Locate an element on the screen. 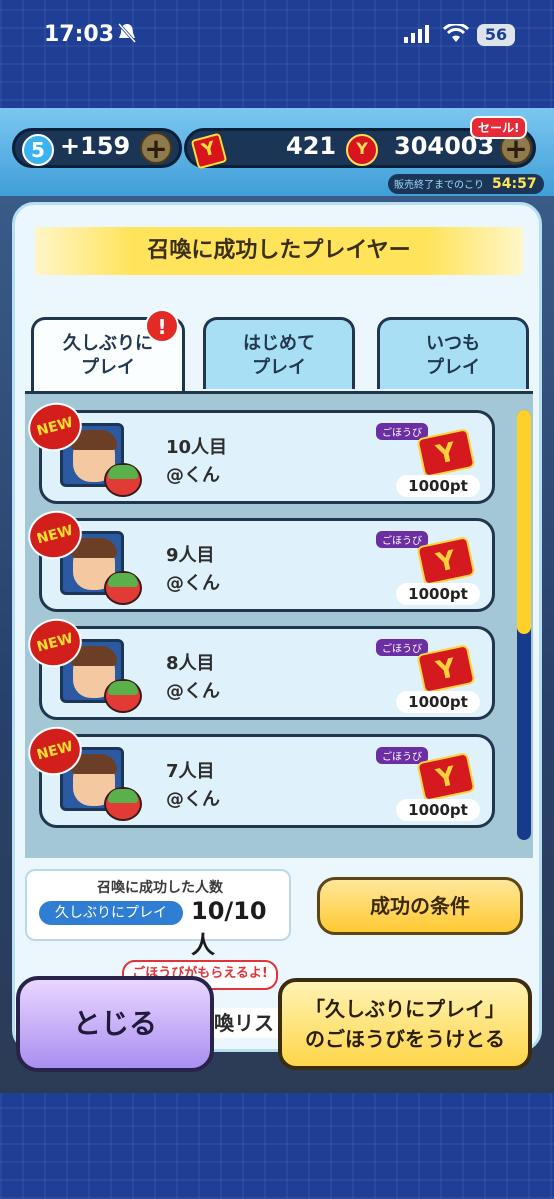 This screenshot has width=554, height=1199. sale-timer: 販売終了までのこり 54:57 is located at coordinates (466, 184).